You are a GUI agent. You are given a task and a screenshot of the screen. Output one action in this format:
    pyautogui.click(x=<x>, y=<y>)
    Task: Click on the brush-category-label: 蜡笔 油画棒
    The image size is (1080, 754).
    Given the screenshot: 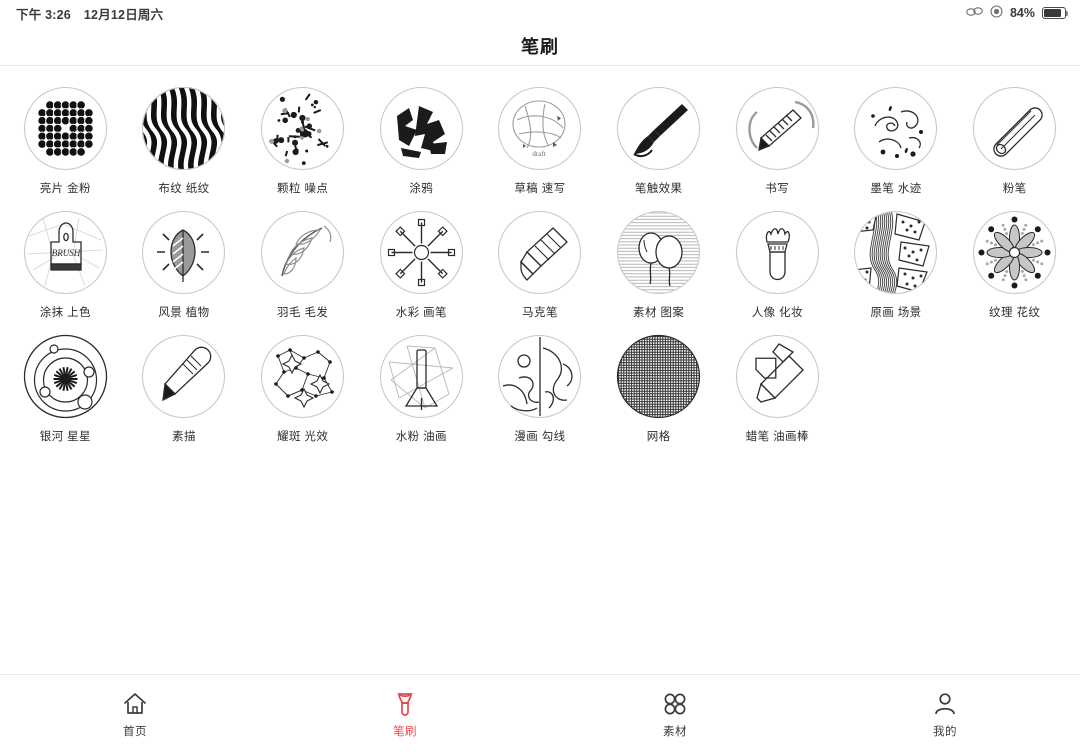 What is the action you would take?
    pyautogui.click(x=777, y=437)
    